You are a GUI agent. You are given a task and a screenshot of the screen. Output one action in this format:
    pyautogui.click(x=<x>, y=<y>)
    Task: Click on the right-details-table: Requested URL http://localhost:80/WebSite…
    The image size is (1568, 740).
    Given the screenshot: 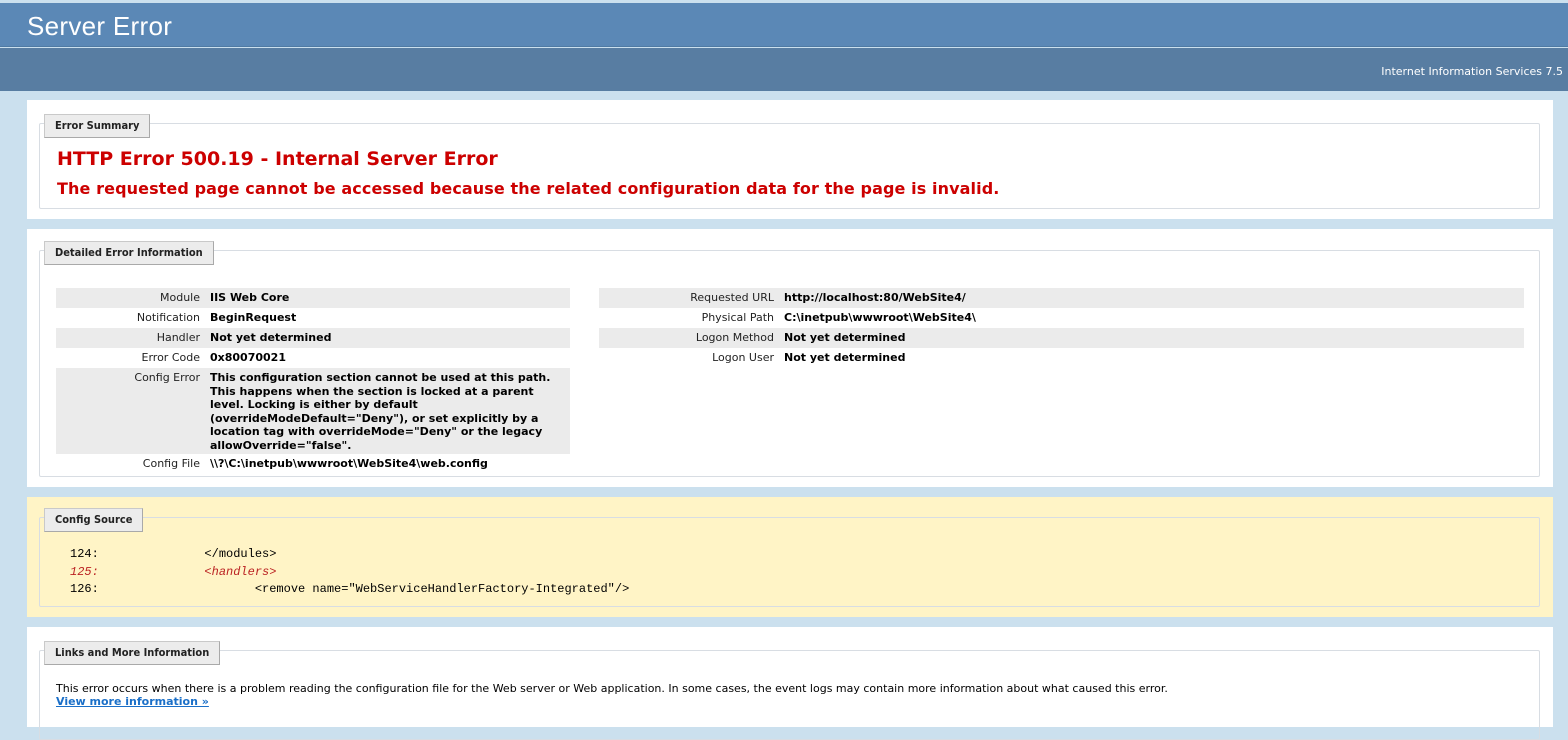 What is the action you would take?
    pyautogui.click(x=1061, y=328)
    